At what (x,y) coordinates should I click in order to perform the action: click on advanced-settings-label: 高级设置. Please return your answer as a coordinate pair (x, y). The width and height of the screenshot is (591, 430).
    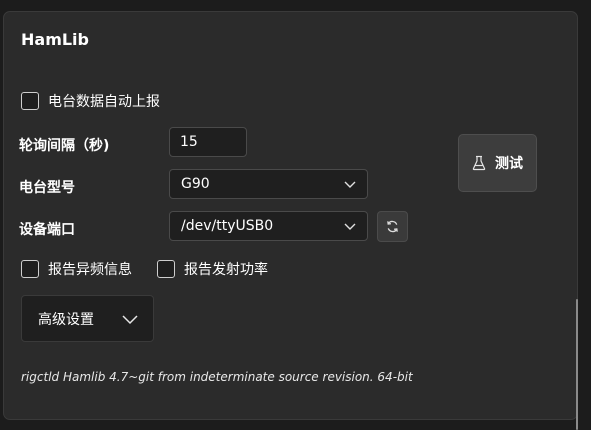
    Looking at the image, I should click on (66, 319).